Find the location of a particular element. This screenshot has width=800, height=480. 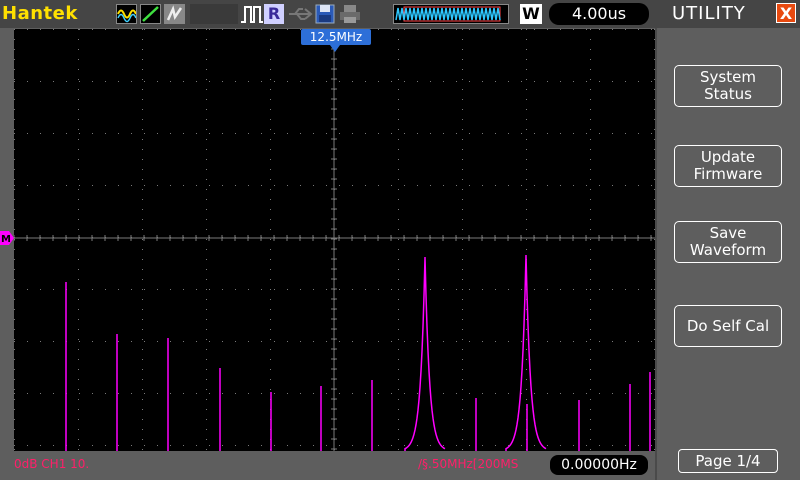

wave-icon is located at coordinates (126, 14).